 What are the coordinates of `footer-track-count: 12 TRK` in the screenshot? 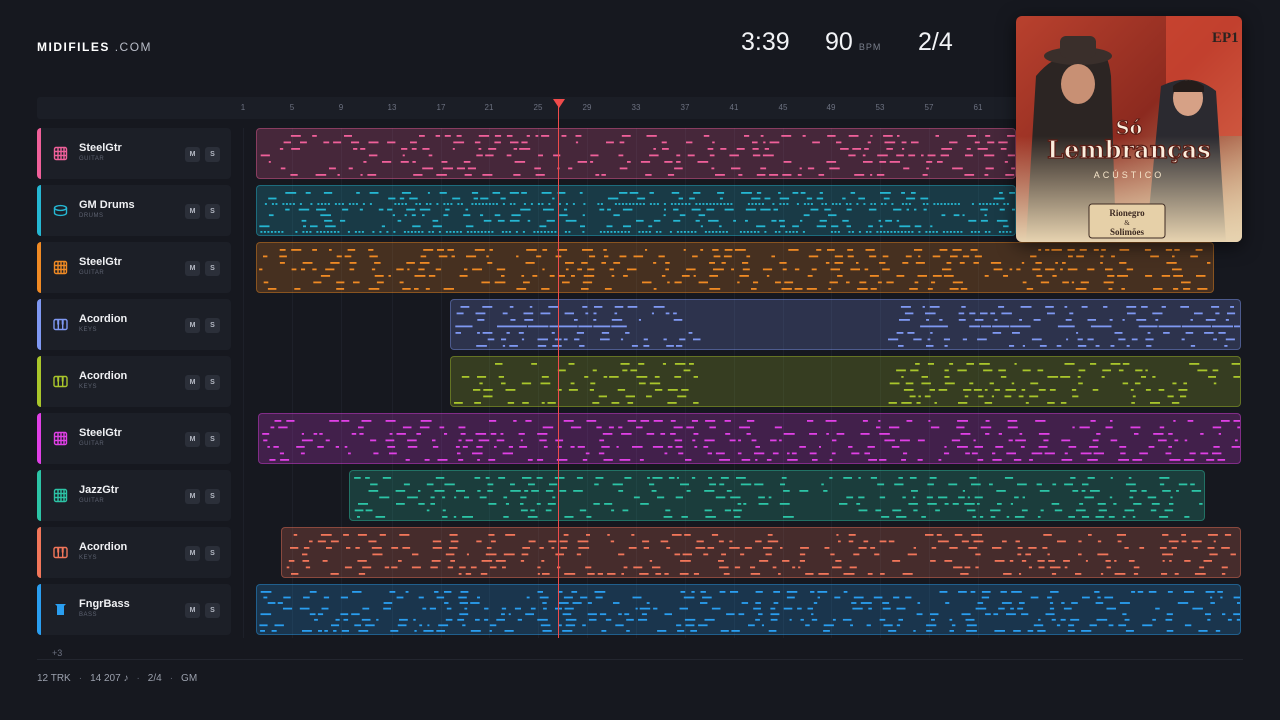 It's located at (54, 678).